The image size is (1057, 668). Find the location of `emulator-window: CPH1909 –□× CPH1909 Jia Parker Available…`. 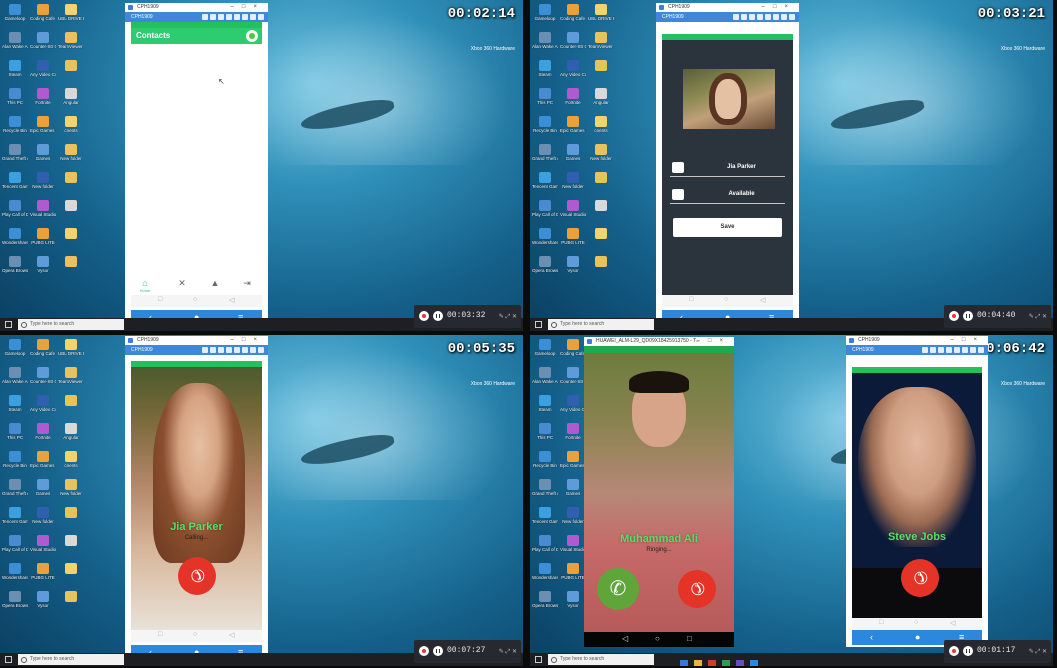

emulator-window: CPH1909 –□× CPH1909 Jia Parker Available… is located at coordinates (727, 165).